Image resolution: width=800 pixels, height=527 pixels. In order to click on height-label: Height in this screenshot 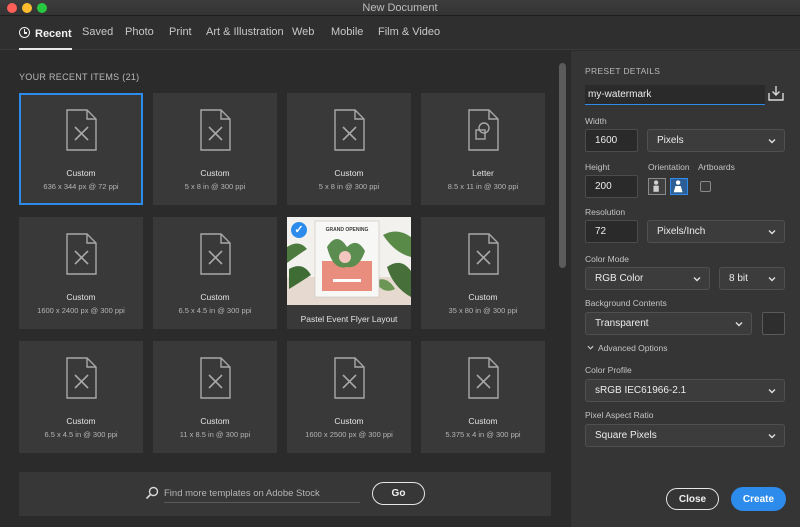, I will do `click(597, 167)`.